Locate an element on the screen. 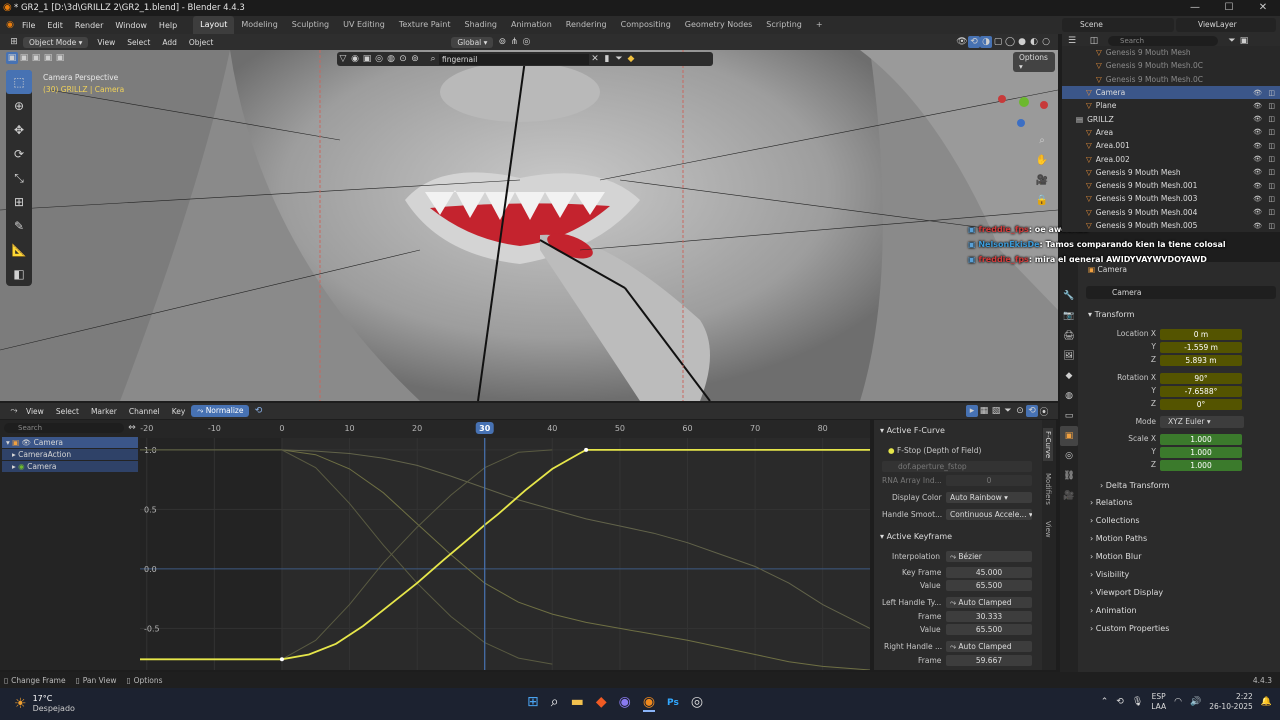  outliner-editor-icon: ☰ is located at coordinates (1072, 41).